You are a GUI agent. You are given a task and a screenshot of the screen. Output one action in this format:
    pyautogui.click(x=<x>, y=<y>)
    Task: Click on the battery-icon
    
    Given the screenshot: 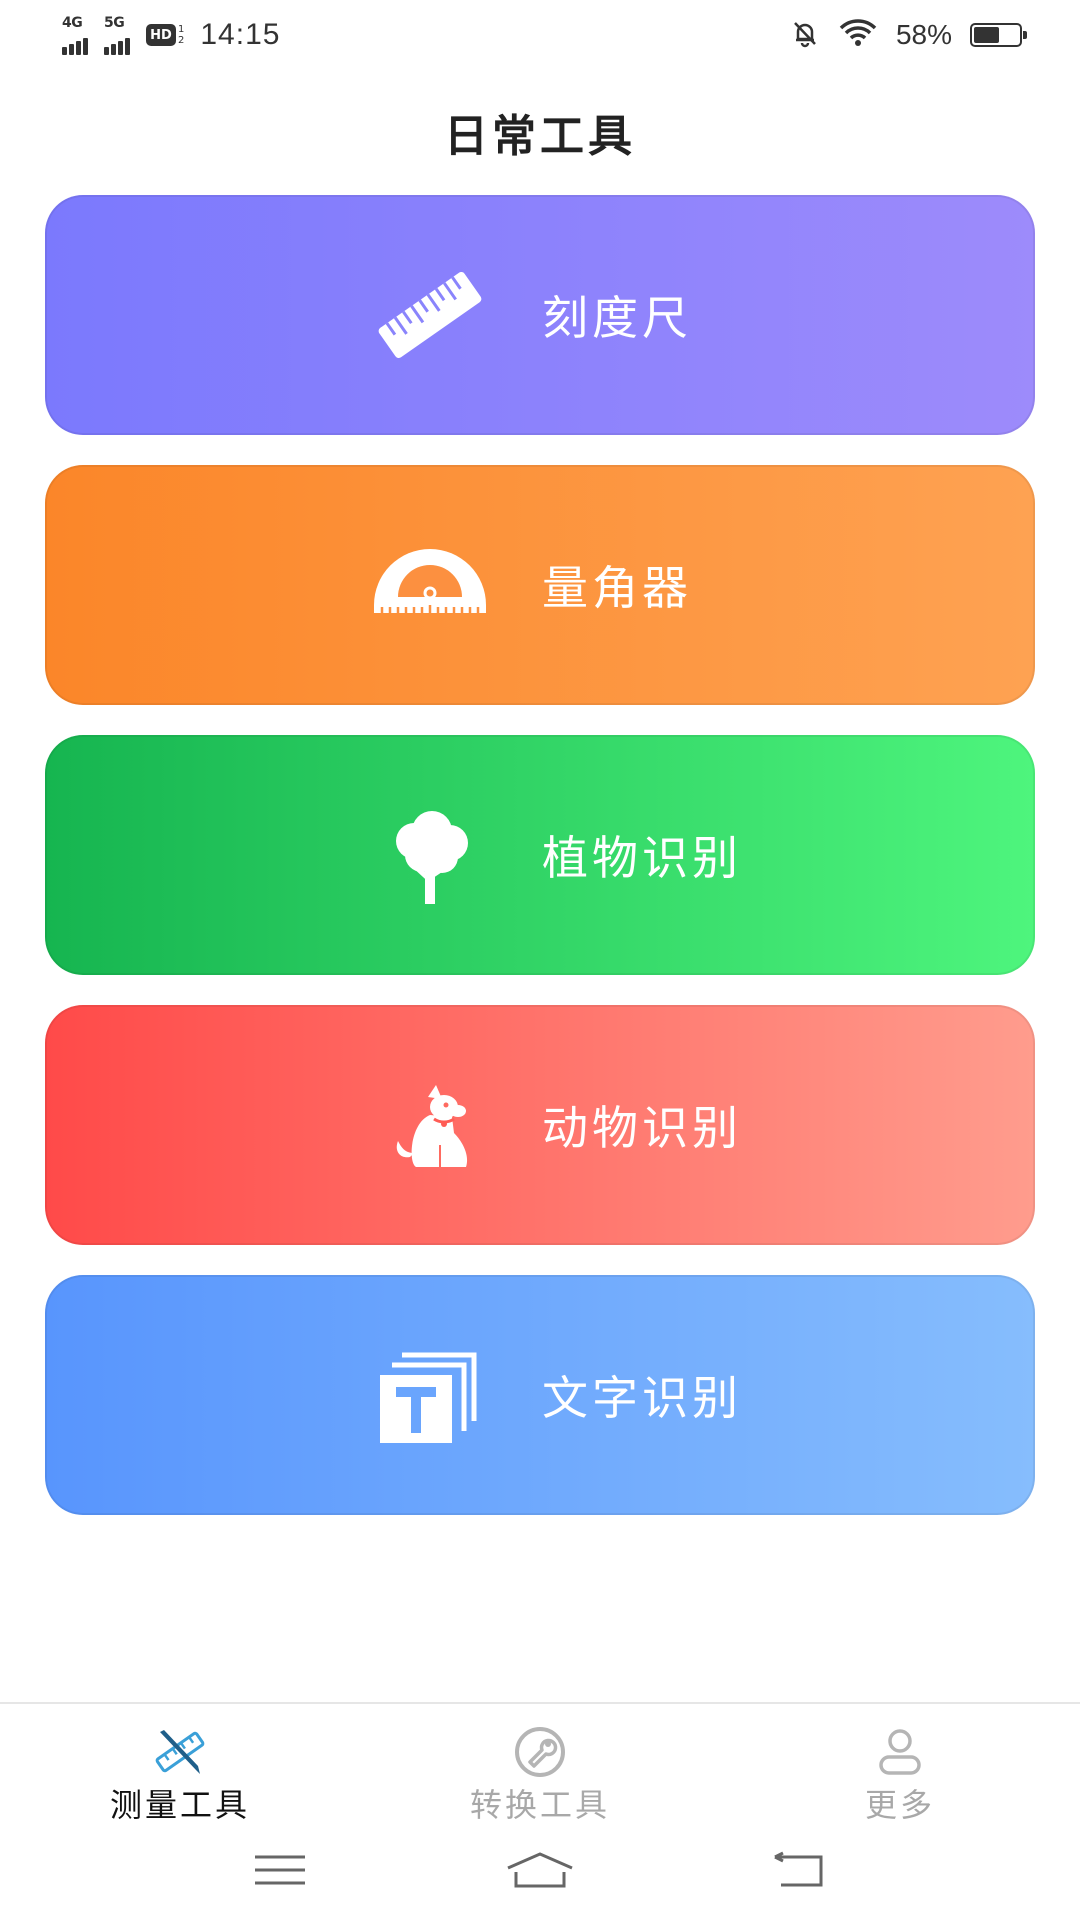 What is the action you would take?
    pyautogui.click(x=998, y=35)
    